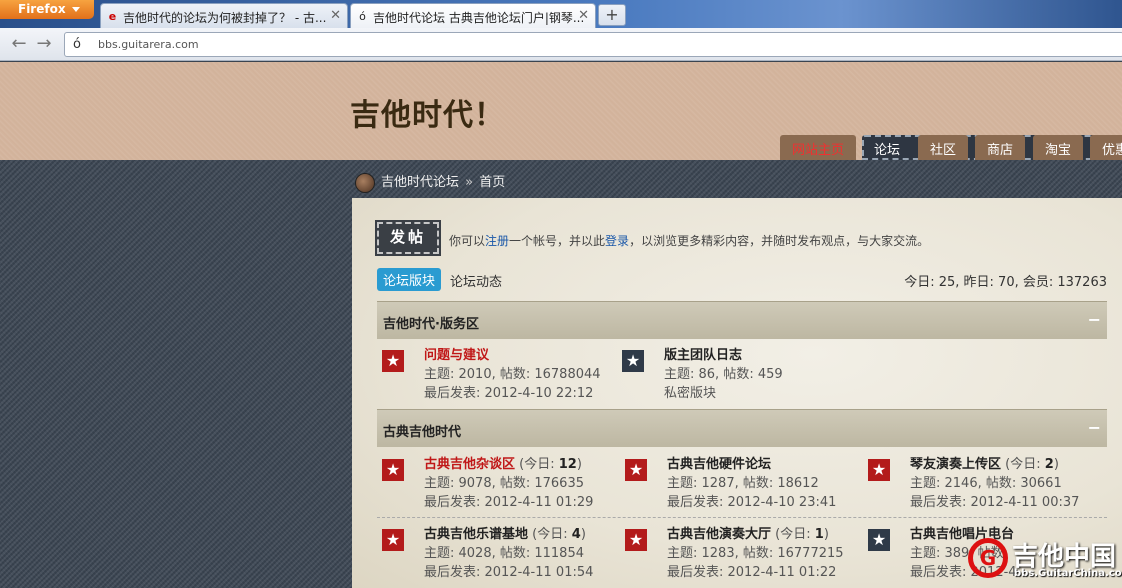 This screenshot has width=1122, height=588. I want to click on back-arrow-icon: ←, so click(19, 45).